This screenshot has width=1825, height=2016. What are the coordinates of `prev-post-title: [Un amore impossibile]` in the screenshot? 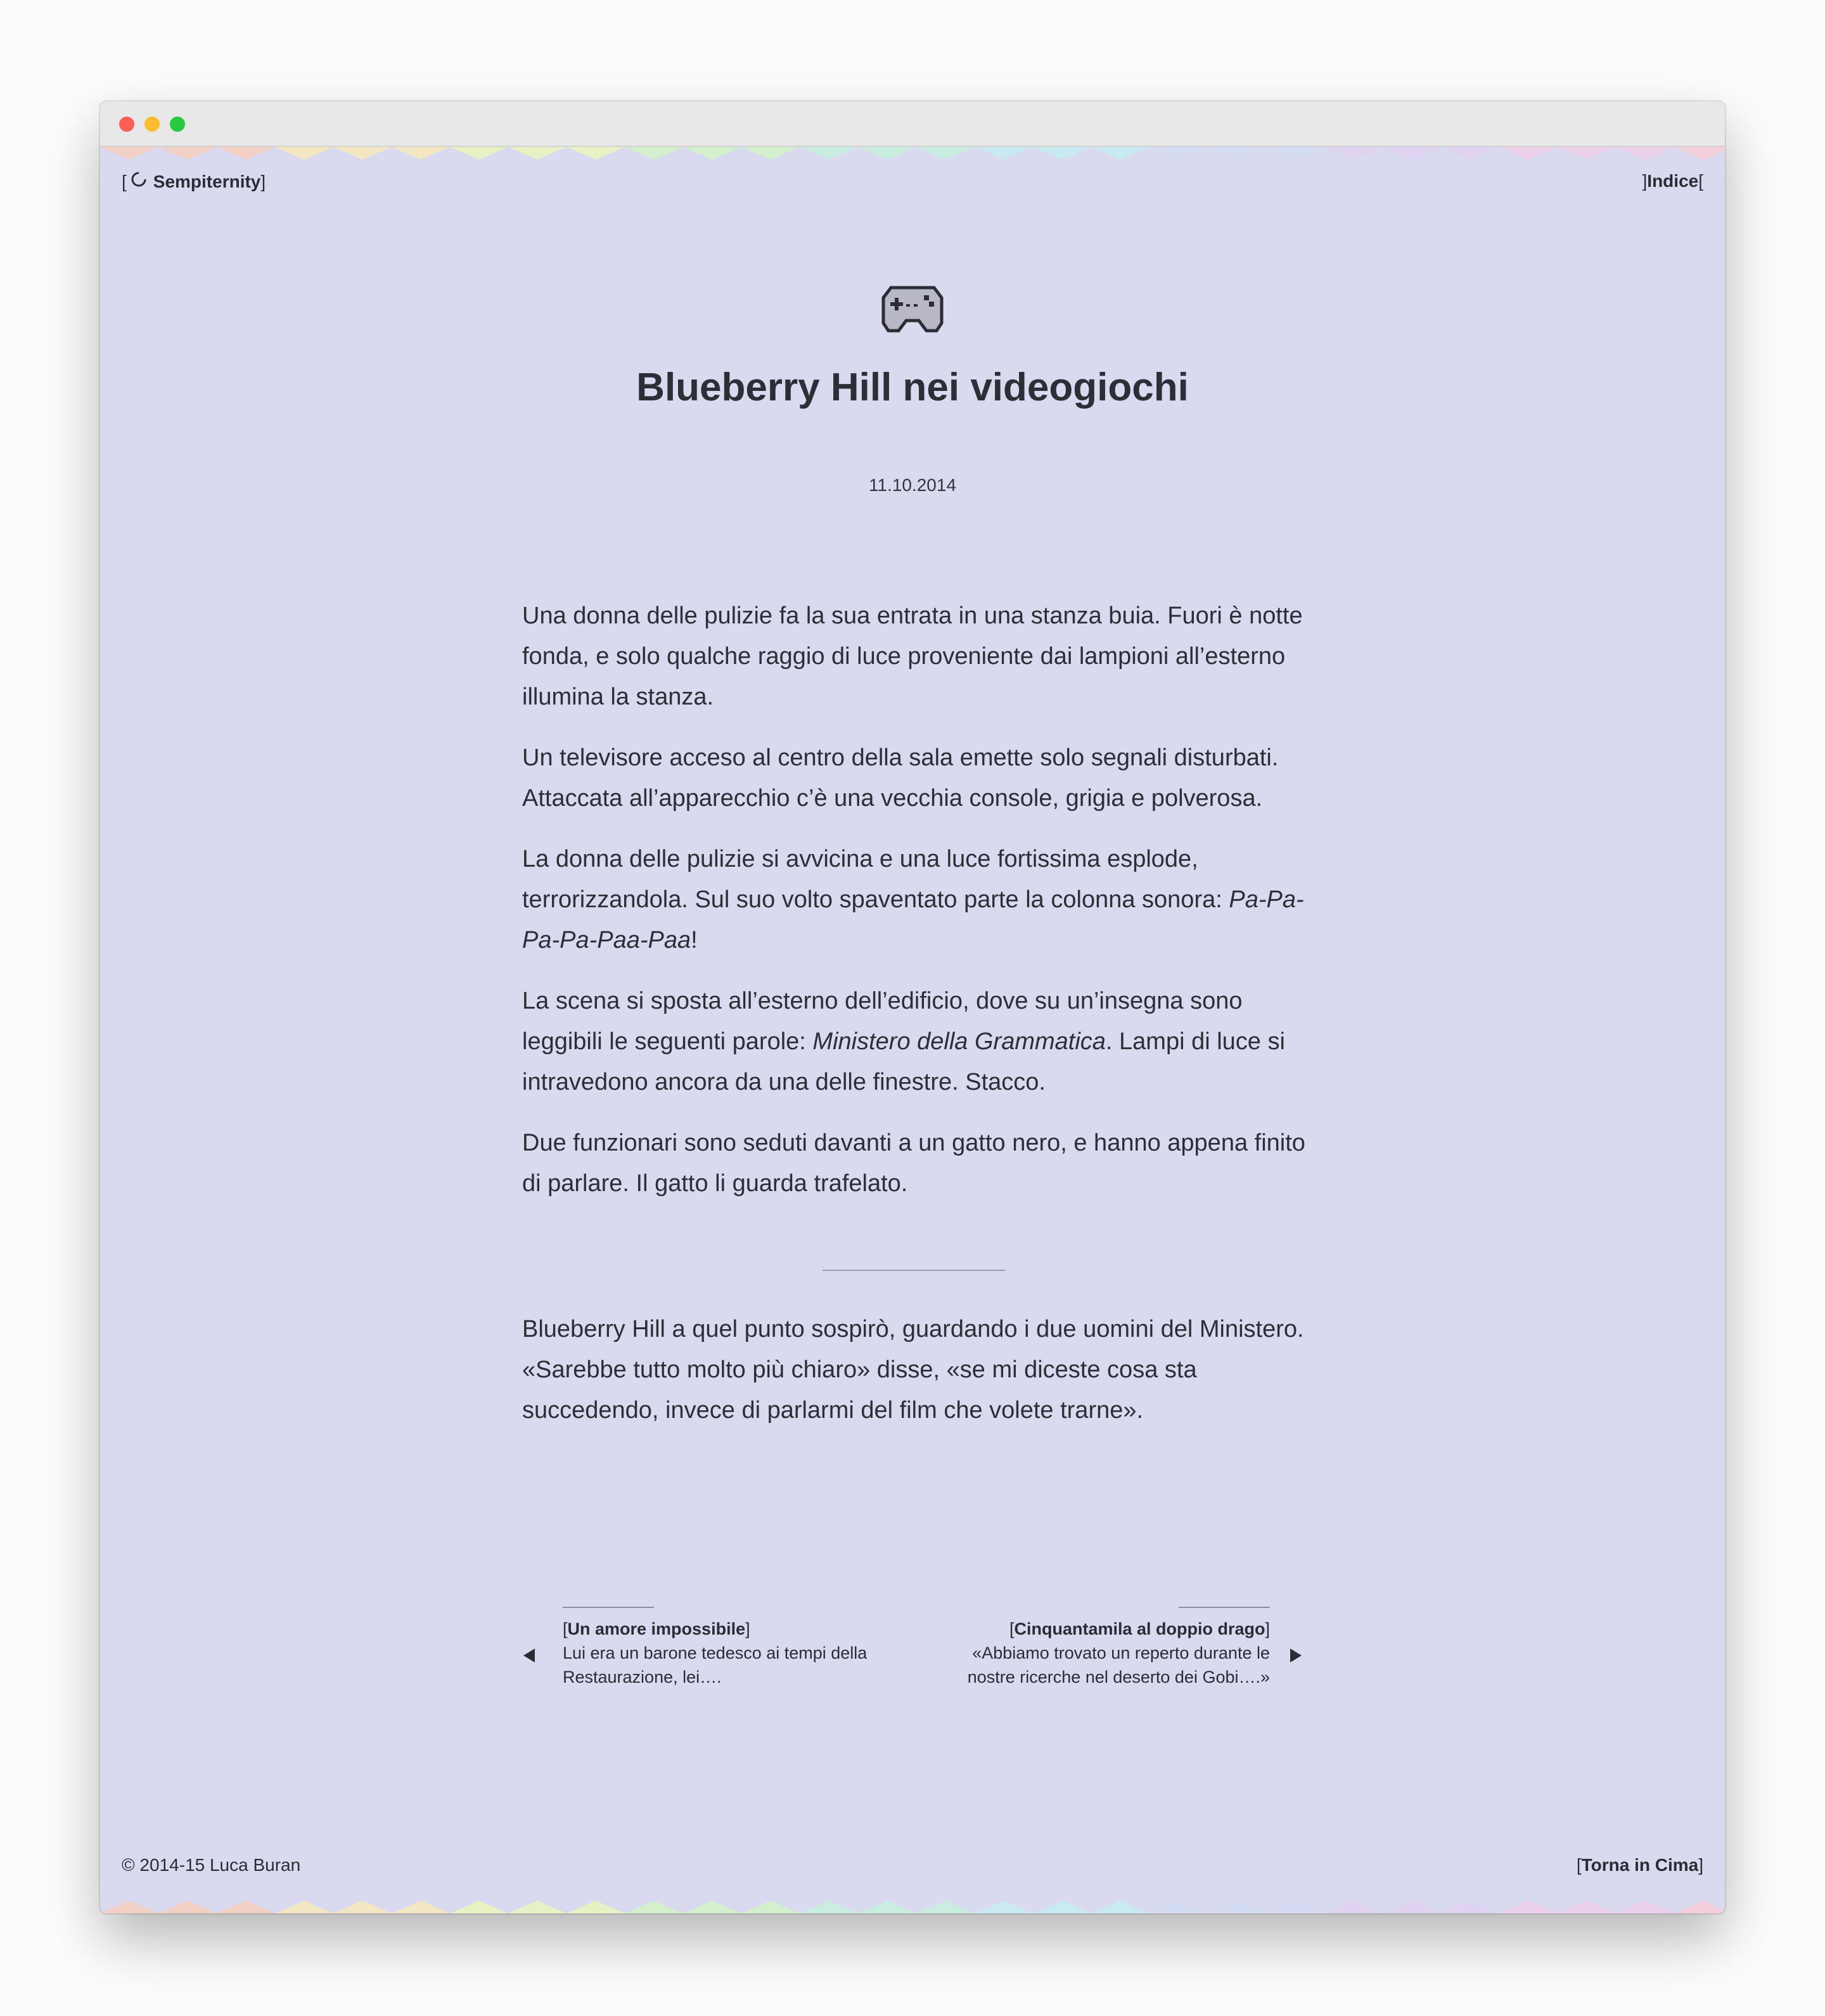 It's located at (657, 1628).